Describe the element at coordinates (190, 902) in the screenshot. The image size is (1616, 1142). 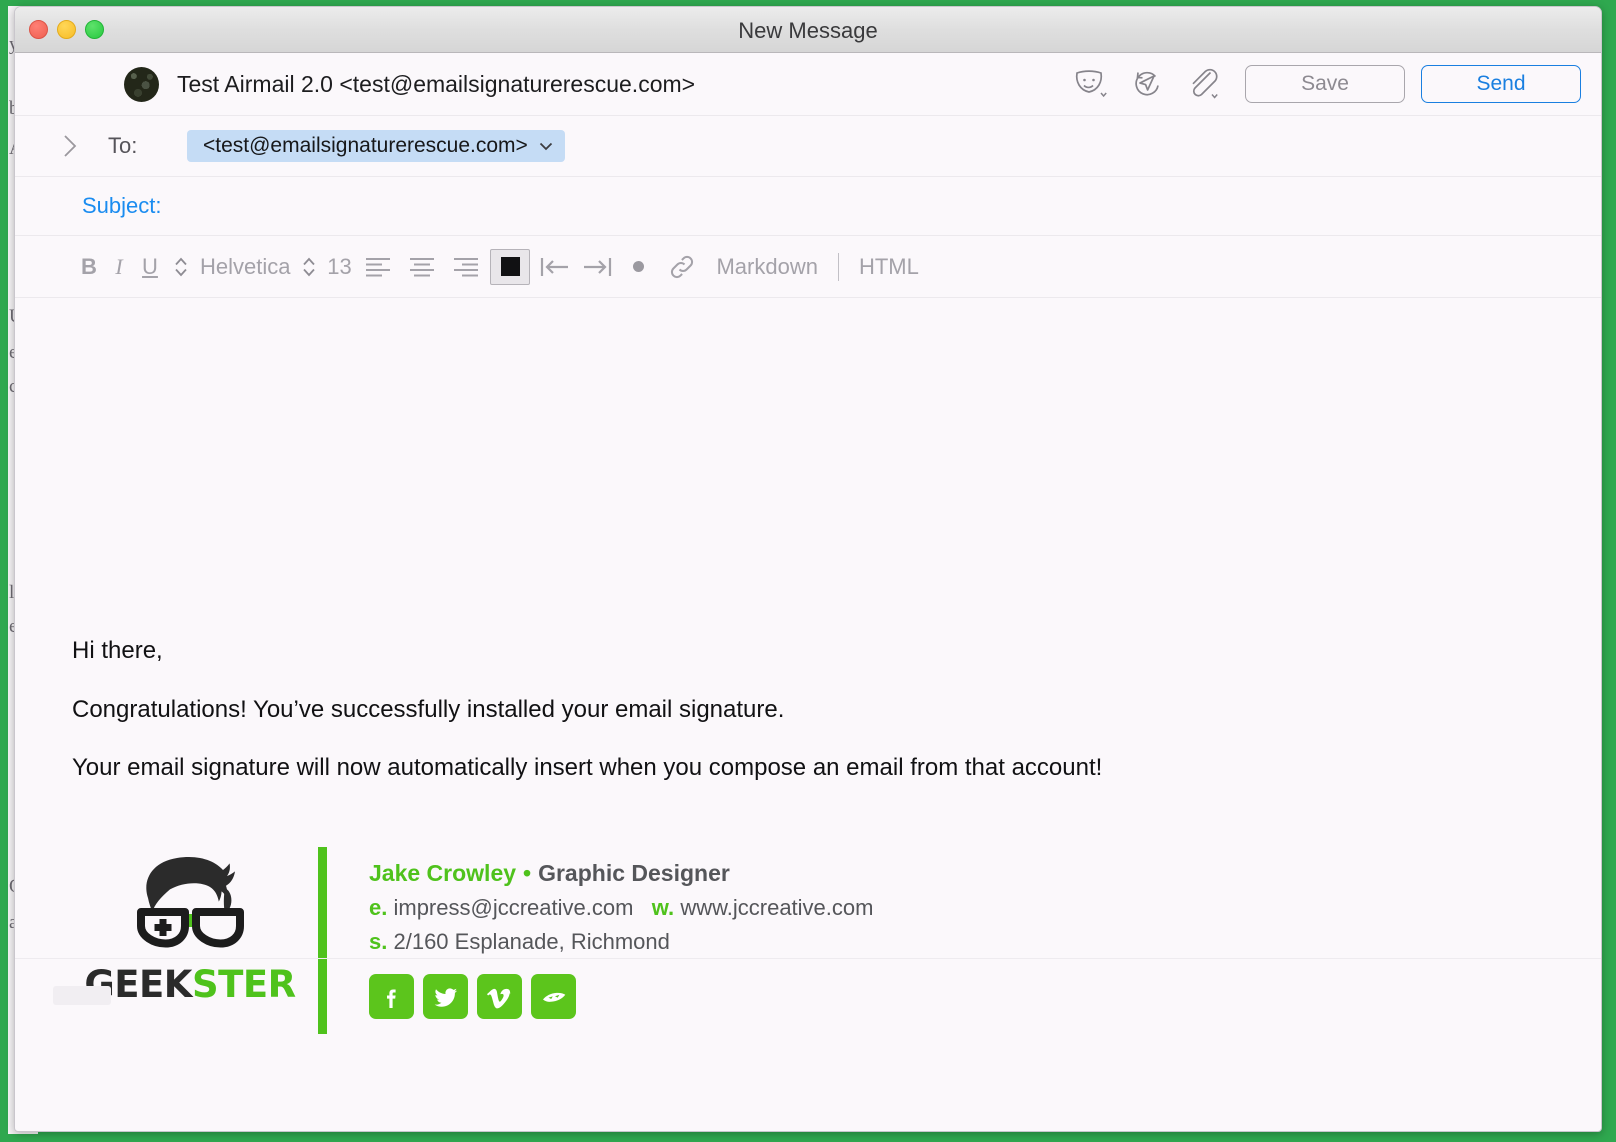
I see `geekster-logo-icon` at that location.